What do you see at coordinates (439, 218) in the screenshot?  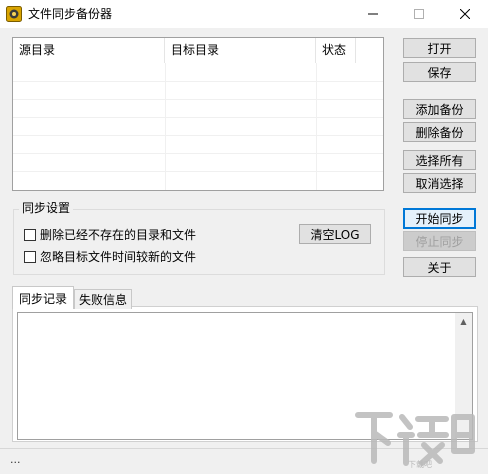 I see `start-sync-button: 开始同步` at bounding box center [439, 218].